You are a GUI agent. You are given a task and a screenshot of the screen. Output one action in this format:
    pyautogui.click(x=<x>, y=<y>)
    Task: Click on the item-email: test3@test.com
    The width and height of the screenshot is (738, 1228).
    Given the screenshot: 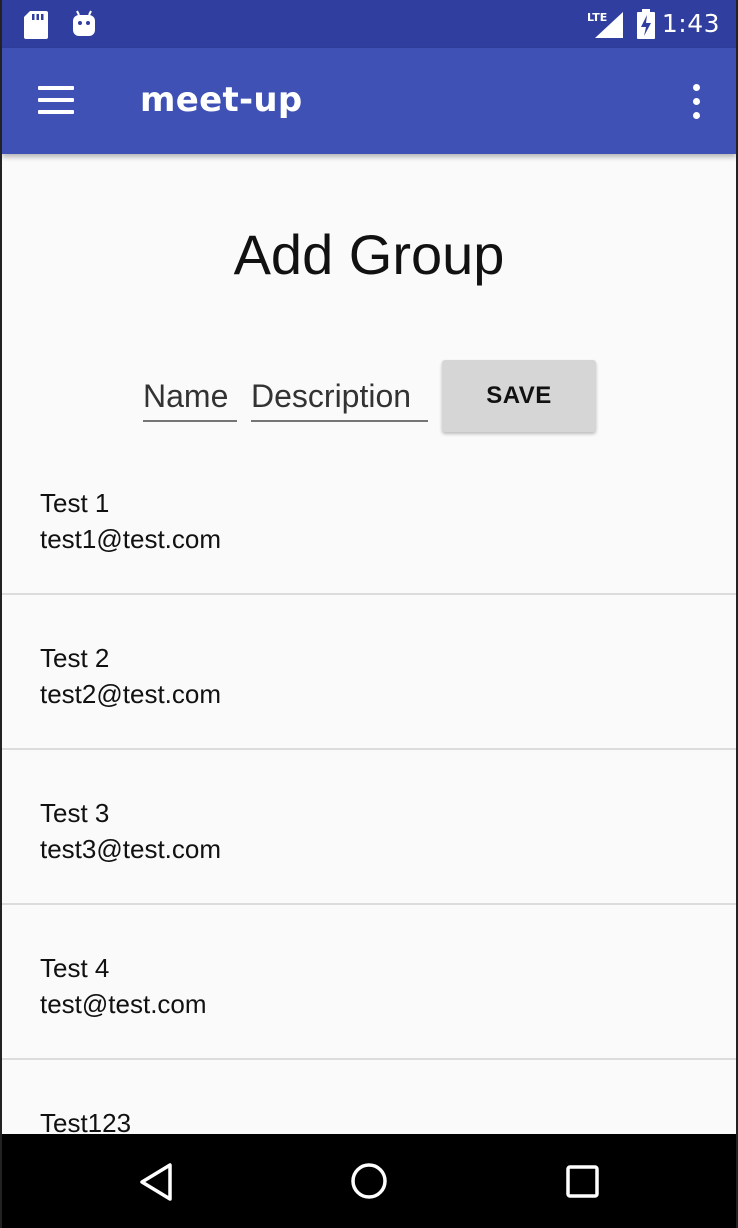 What is the action you would take?
    pyautogui.click(x=131, y=849)
    